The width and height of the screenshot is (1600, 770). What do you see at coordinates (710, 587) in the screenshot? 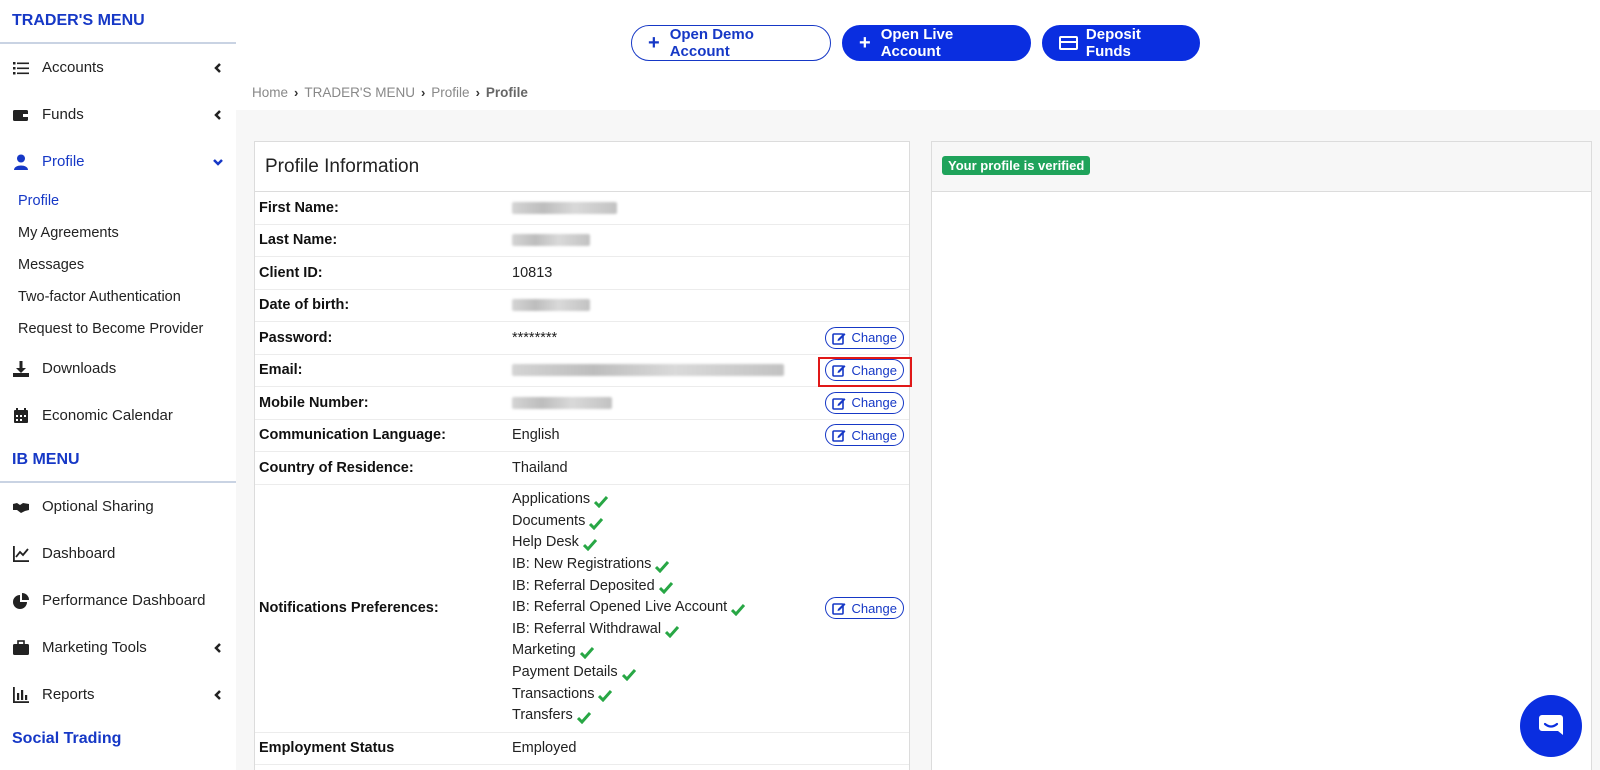
I see `list-item: IB: Referral Deposited` at bounding box center [710, 587].